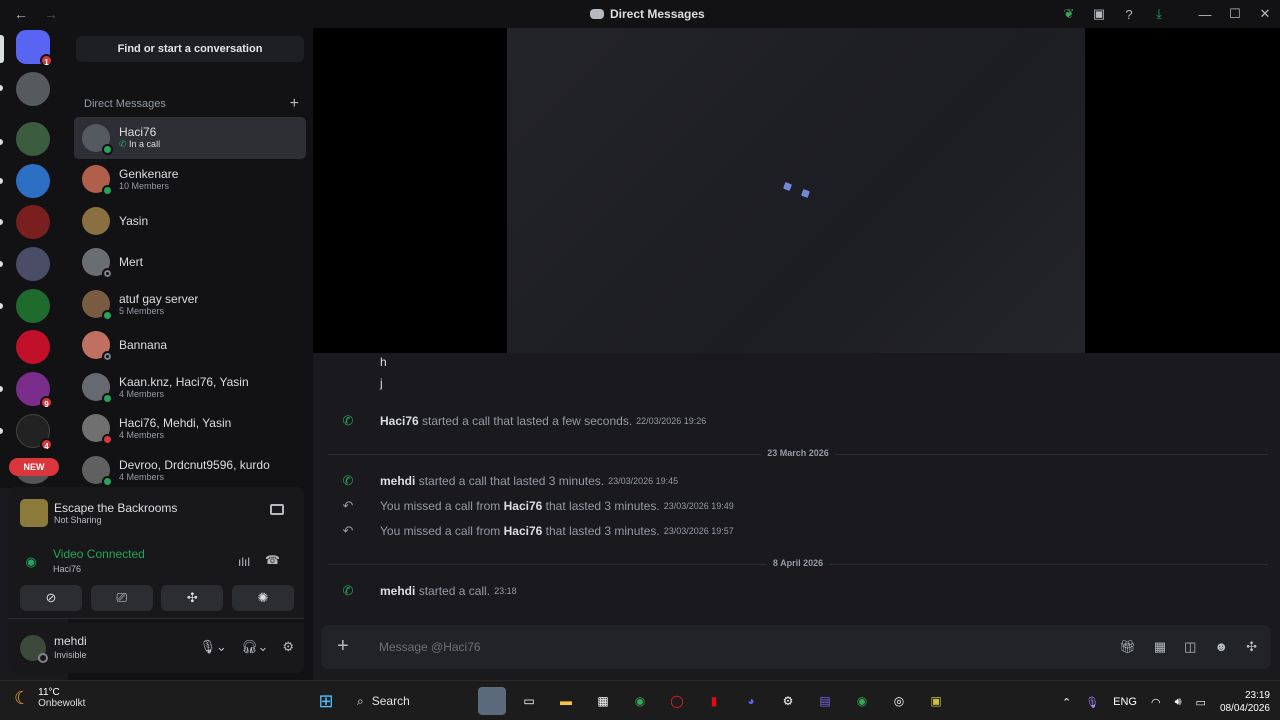 The image size is (1280, 720). I want to click on obs-icon: ◎, so click(899, 701).